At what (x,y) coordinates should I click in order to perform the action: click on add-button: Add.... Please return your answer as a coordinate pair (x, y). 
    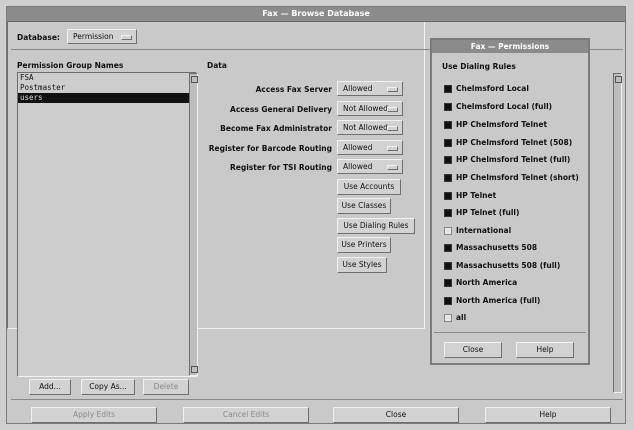
    Looking at the image, I should click on (50, 387).